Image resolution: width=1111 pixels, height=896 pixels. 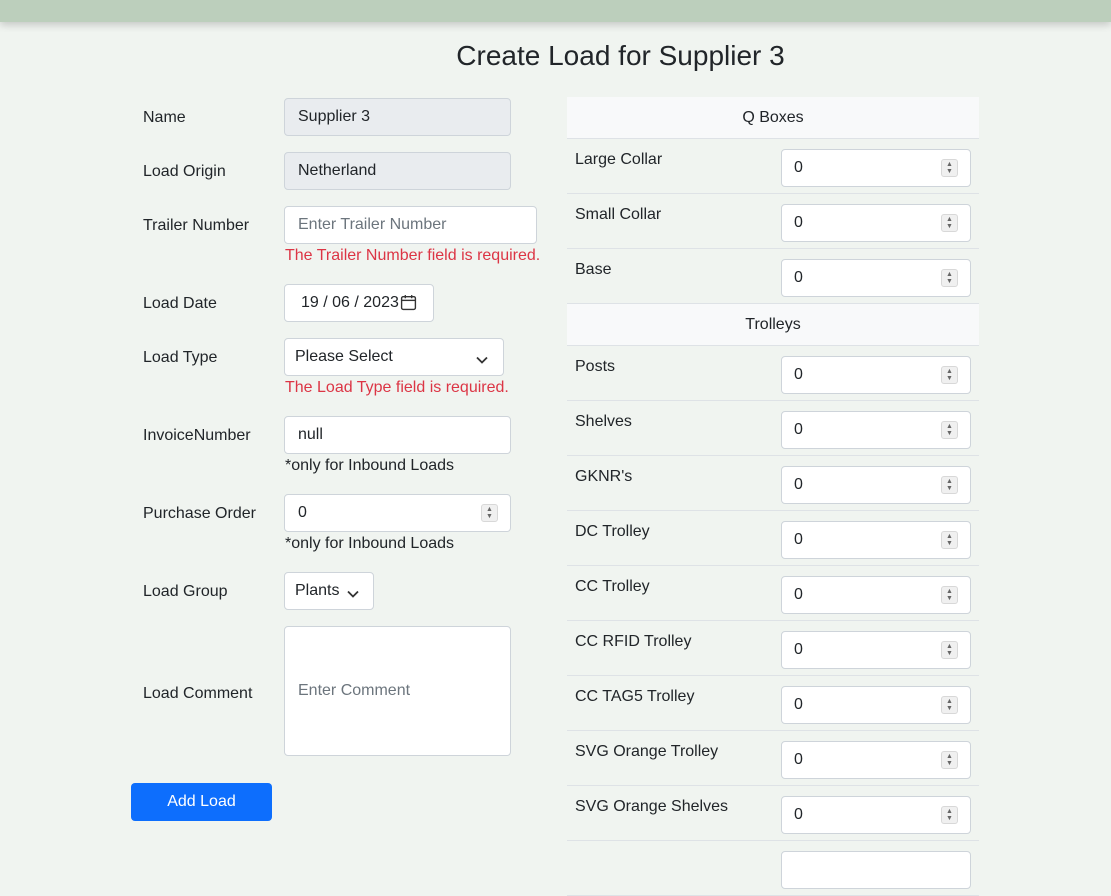 What do you see at coordinates (773, 276) in the screenshot?
I see `table-row: Base 0 ▲ ▼` at bounding box center [773, 276].